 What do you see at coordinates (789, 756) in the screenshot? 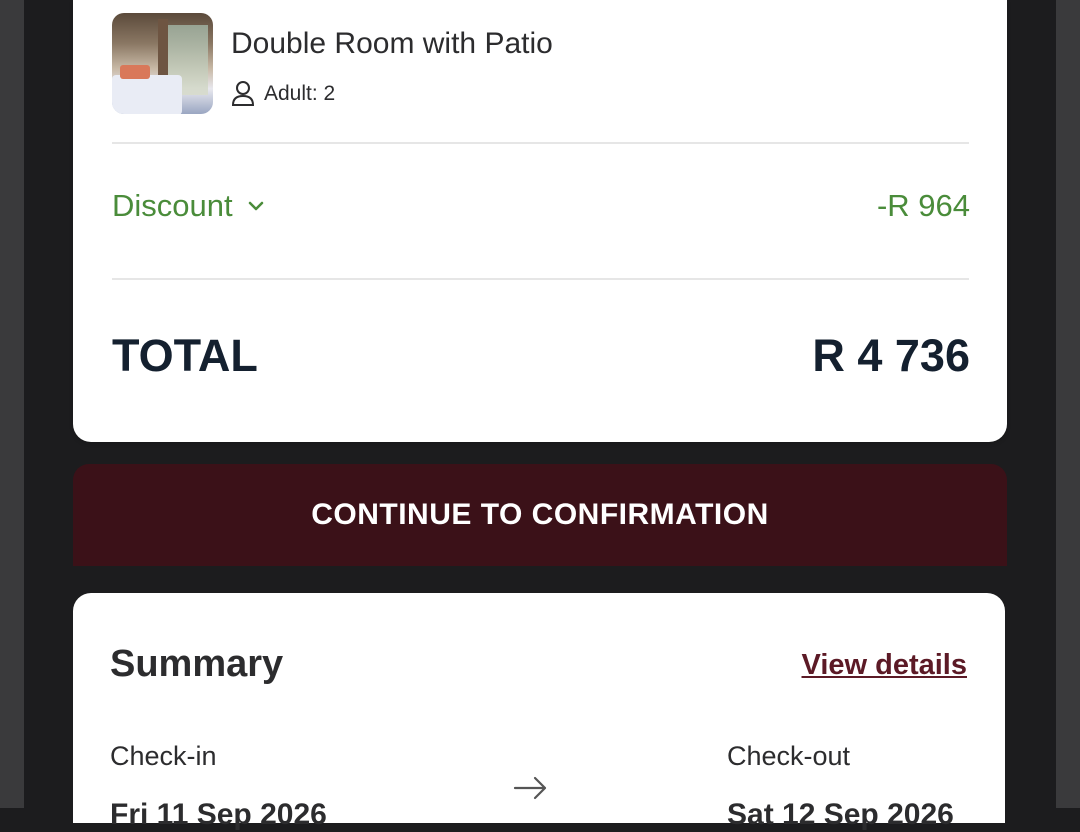
I see `checkout-label: Check-out` at bounding box center [789, 756].